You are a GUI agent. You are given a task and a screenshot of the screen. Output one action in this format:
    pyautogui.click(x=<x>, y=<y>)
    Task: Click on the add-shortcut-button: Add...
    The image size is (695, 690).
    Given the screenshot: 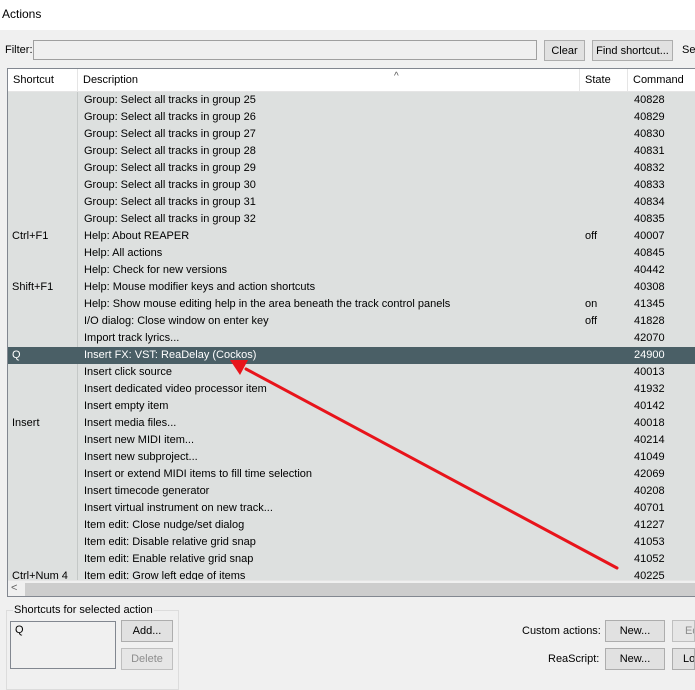 What is the action you would take?
    pyautogui.click(x=147, y=631)
    